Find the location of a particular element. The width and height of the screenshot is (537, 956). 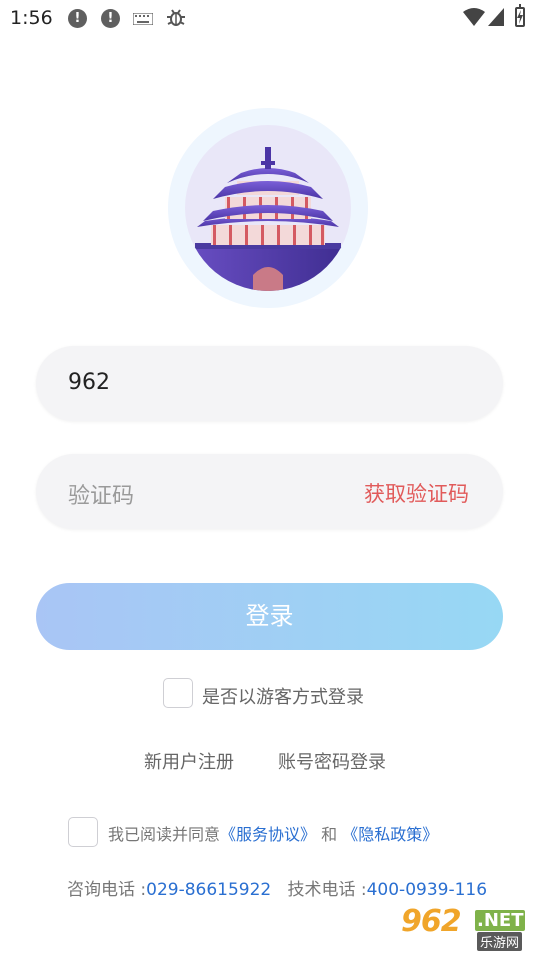

tech-phone-link: 400-0939-116 is located at coordinates (427, 890).